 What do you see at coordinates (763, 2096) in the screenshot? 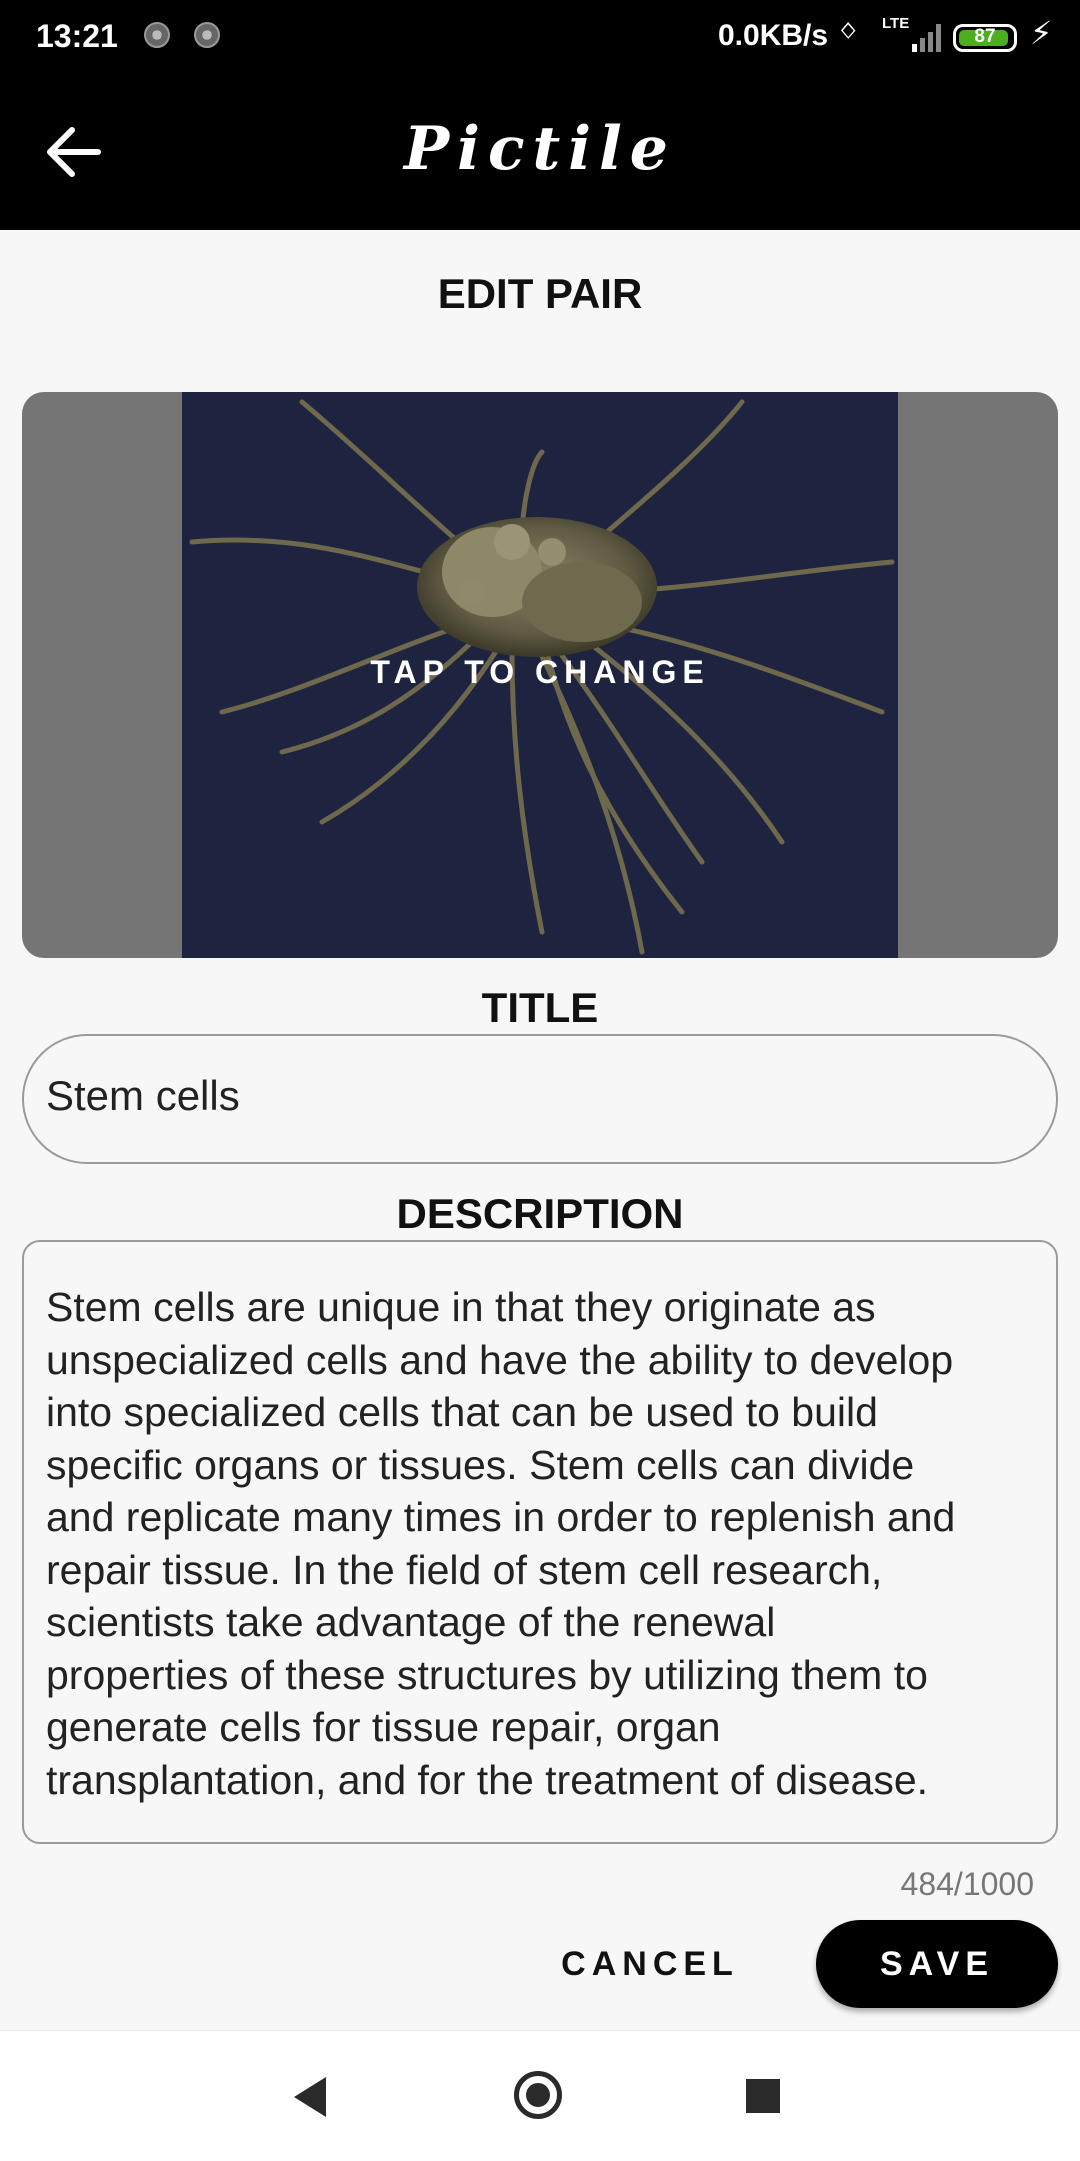
I see `nav-recents-icon` at bounding box center [763, 2096].